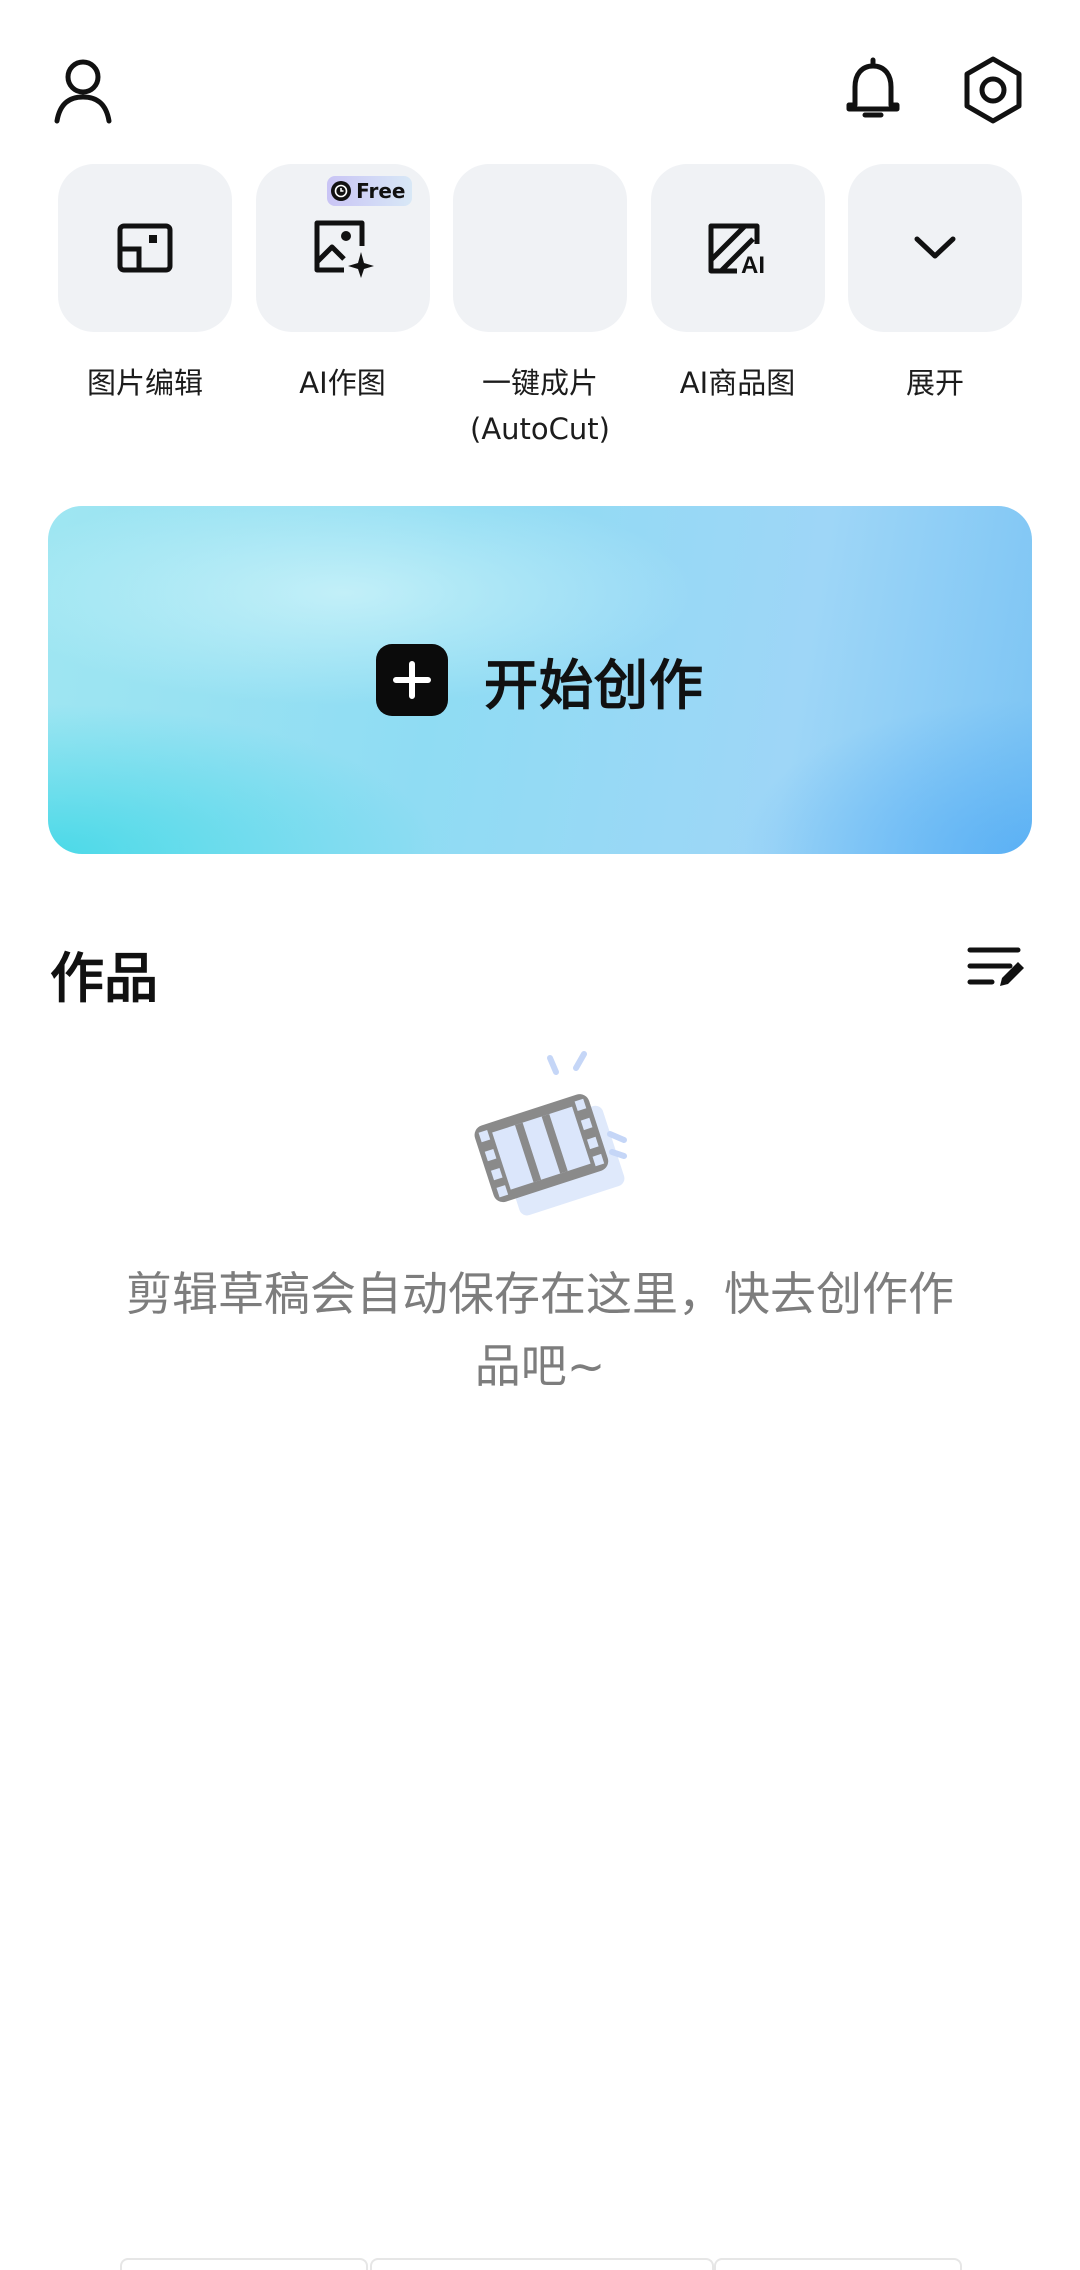  I want to click on ai-product-icon: AI, so click(736, 248).